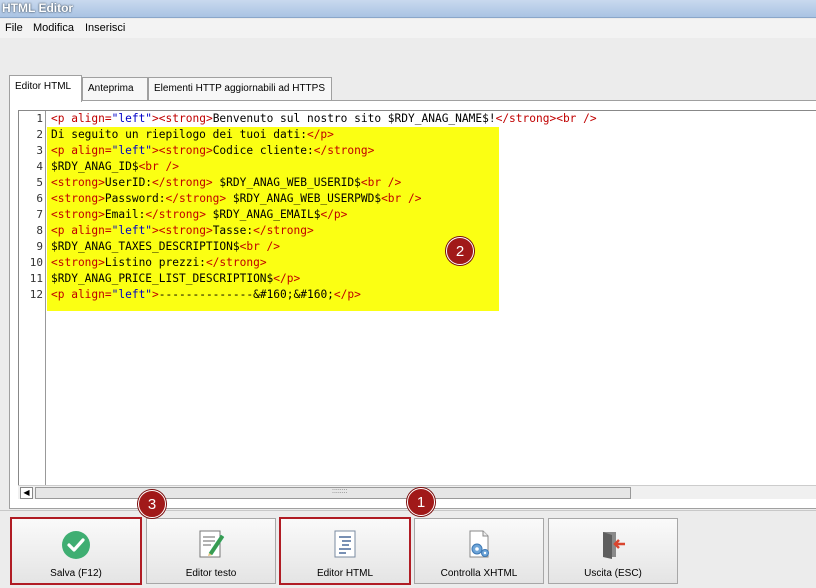 This screenshot has width=816, height=588. Describe the element at coordinates (479, 573) in the screenshot. I see `check-xhtml-button-label: Controlla XHTML` at that location.